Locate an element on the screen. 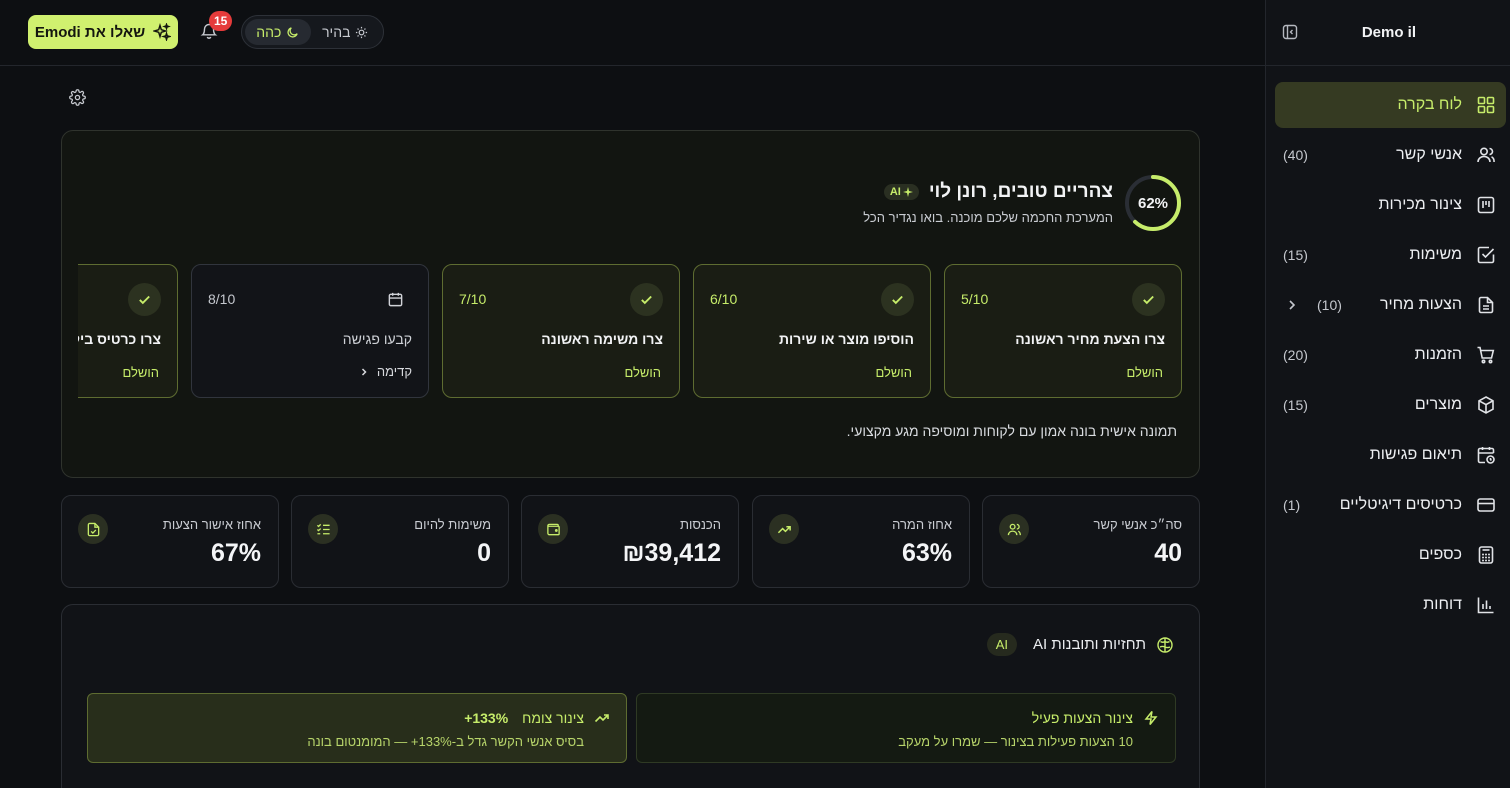  stat-value: ₪39,412 is located at coordinates (671, 553).